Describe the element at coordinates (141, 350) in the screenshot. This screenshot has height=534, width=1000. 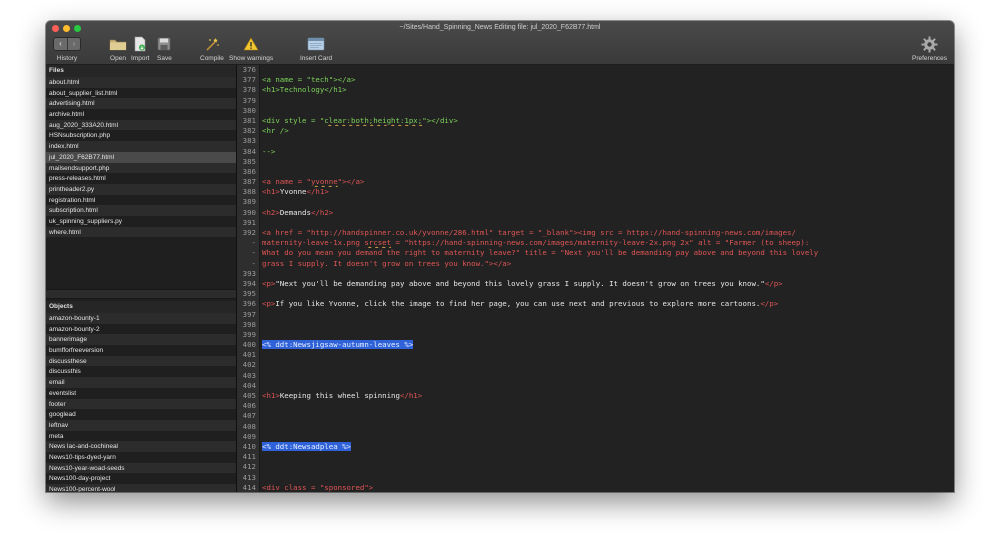
I see `object-list-item: bumfforfreeversion` at that location.